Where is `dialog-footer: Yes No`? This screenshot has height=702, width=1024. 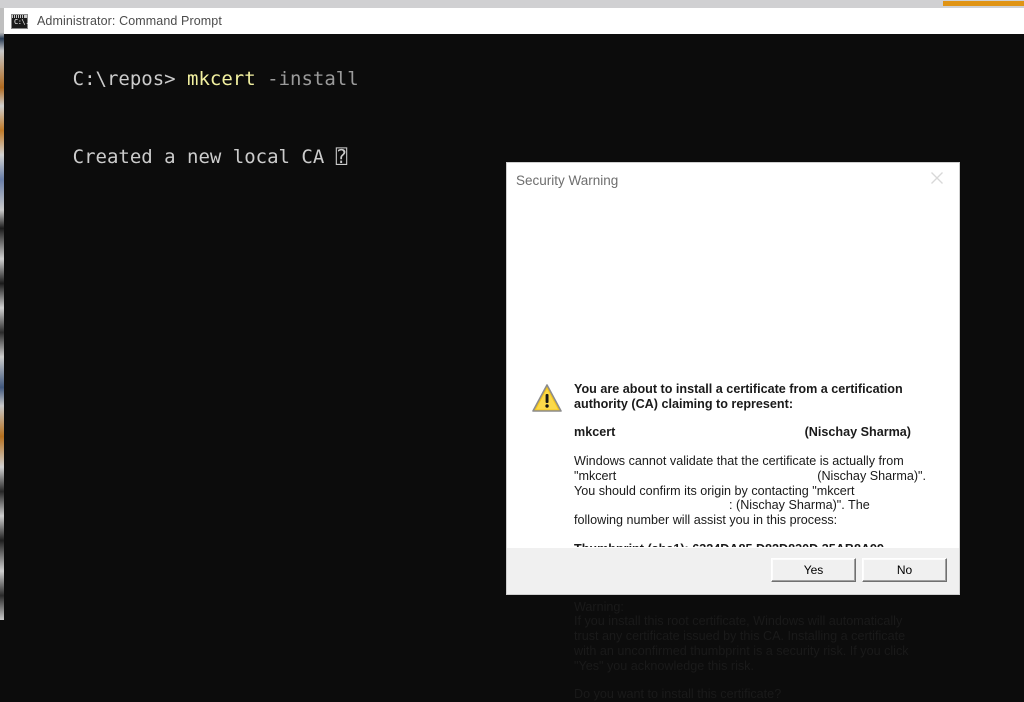 dialog-footer: Yes No is located at coordinates (733, 570).